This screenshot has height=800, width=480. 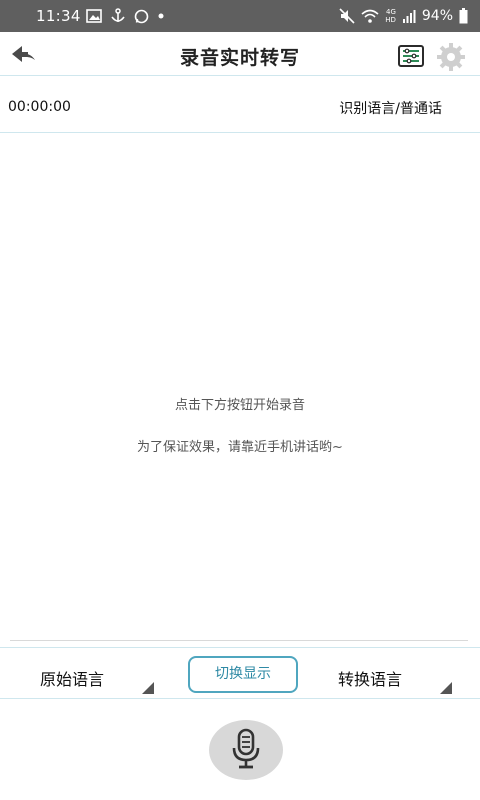 What do you see at coordinates (243, 674) in the screenshot?
I see `switch-display-button: 切换显示` at bounding box center [243, 674].